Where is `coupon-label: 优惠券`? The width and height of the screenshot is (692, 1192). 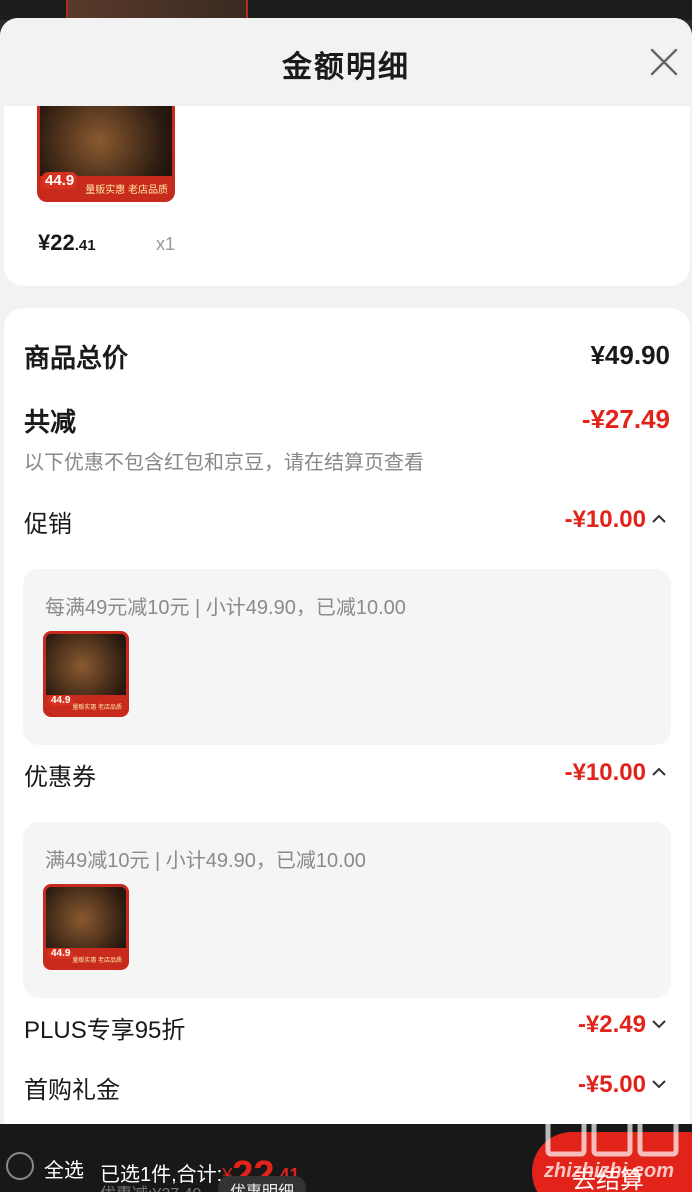 coupon-label: 优惠券 is located at coordinates (60, 774).